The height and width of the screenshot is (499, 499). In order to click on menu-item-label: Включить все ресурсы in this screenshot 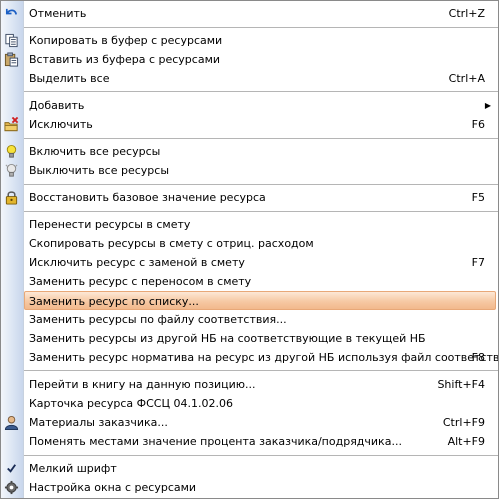, I will do `click(95, 151)`.